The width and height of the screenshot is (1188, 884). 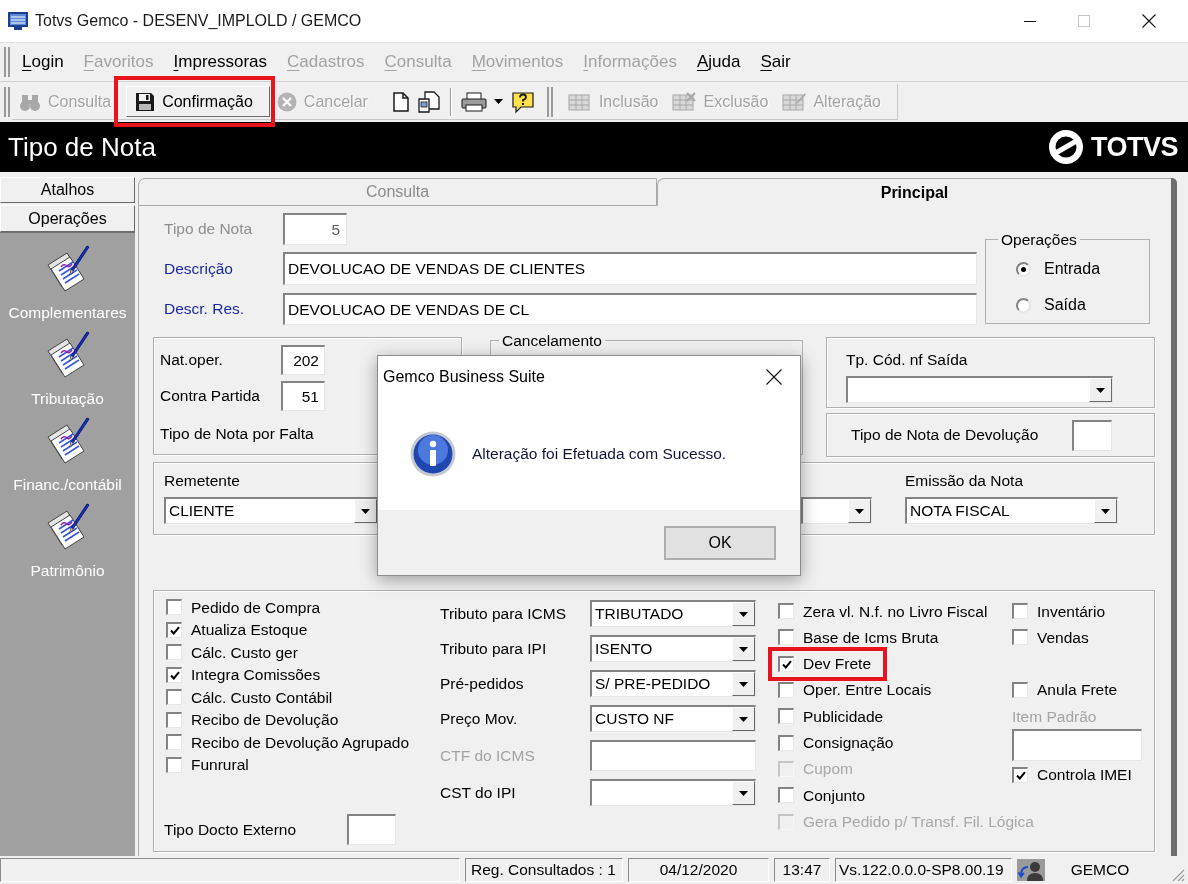 I want to click on checkbox-label: Pedido de Compra, so click(x=256, y=607).